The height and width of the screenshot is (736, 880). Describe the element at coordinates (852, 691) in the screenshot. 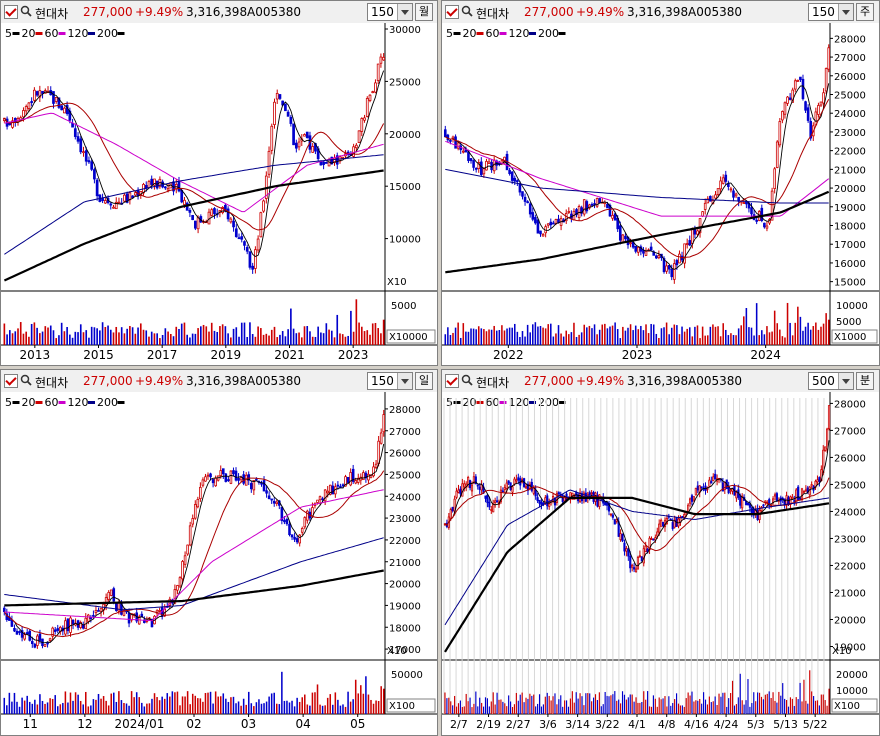

I see `volume-tick-label: 10000` at that location.